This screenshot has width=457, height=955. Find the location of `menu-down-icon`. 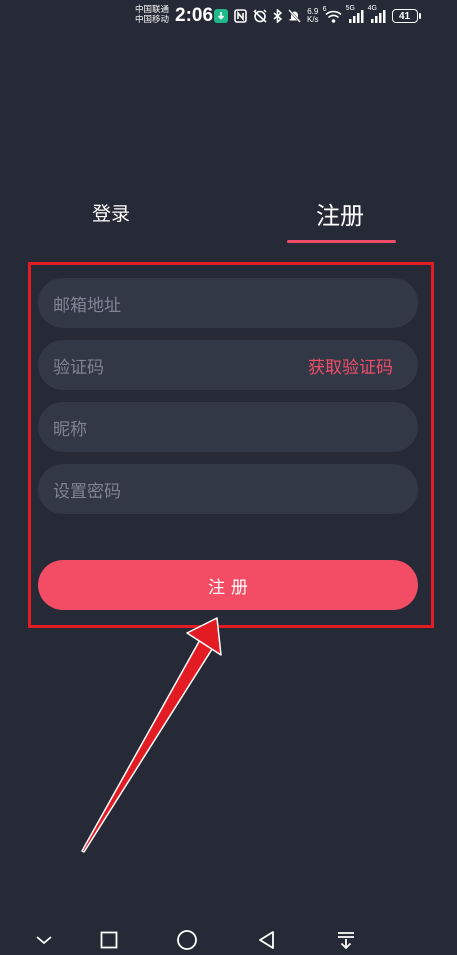

menu-down-icon is located at coordinates (346, 940).